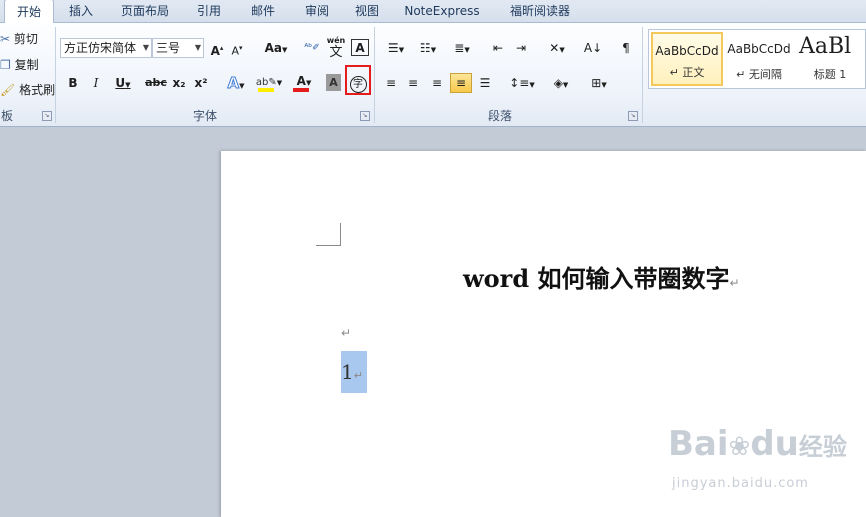 The width and height of the screenshot is (866, 517). Describe the element at coordinates (333, 82) in the screenshot. I see `character-shading-button: A` at that location.